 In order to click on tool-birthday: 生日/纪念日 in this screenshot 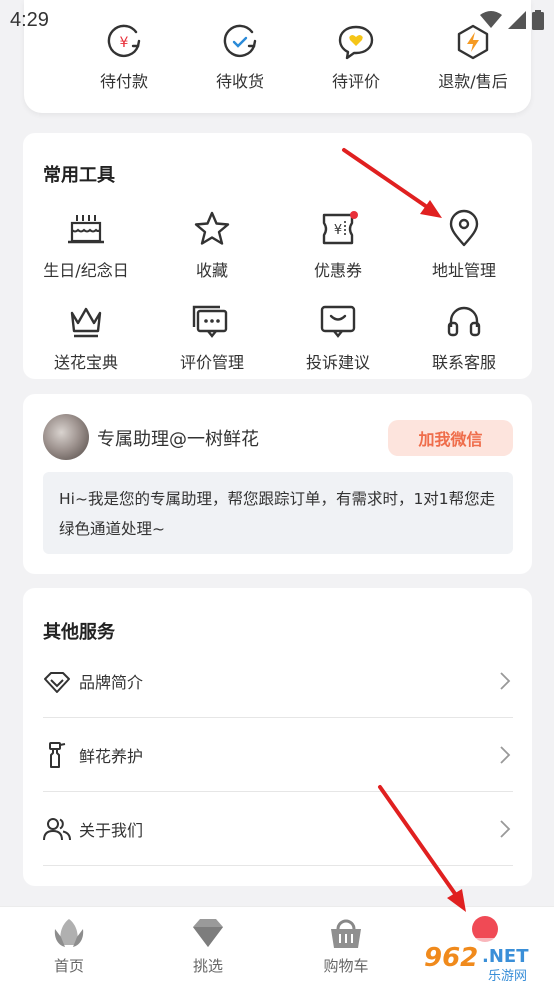, I will do `click(86, 245)`.